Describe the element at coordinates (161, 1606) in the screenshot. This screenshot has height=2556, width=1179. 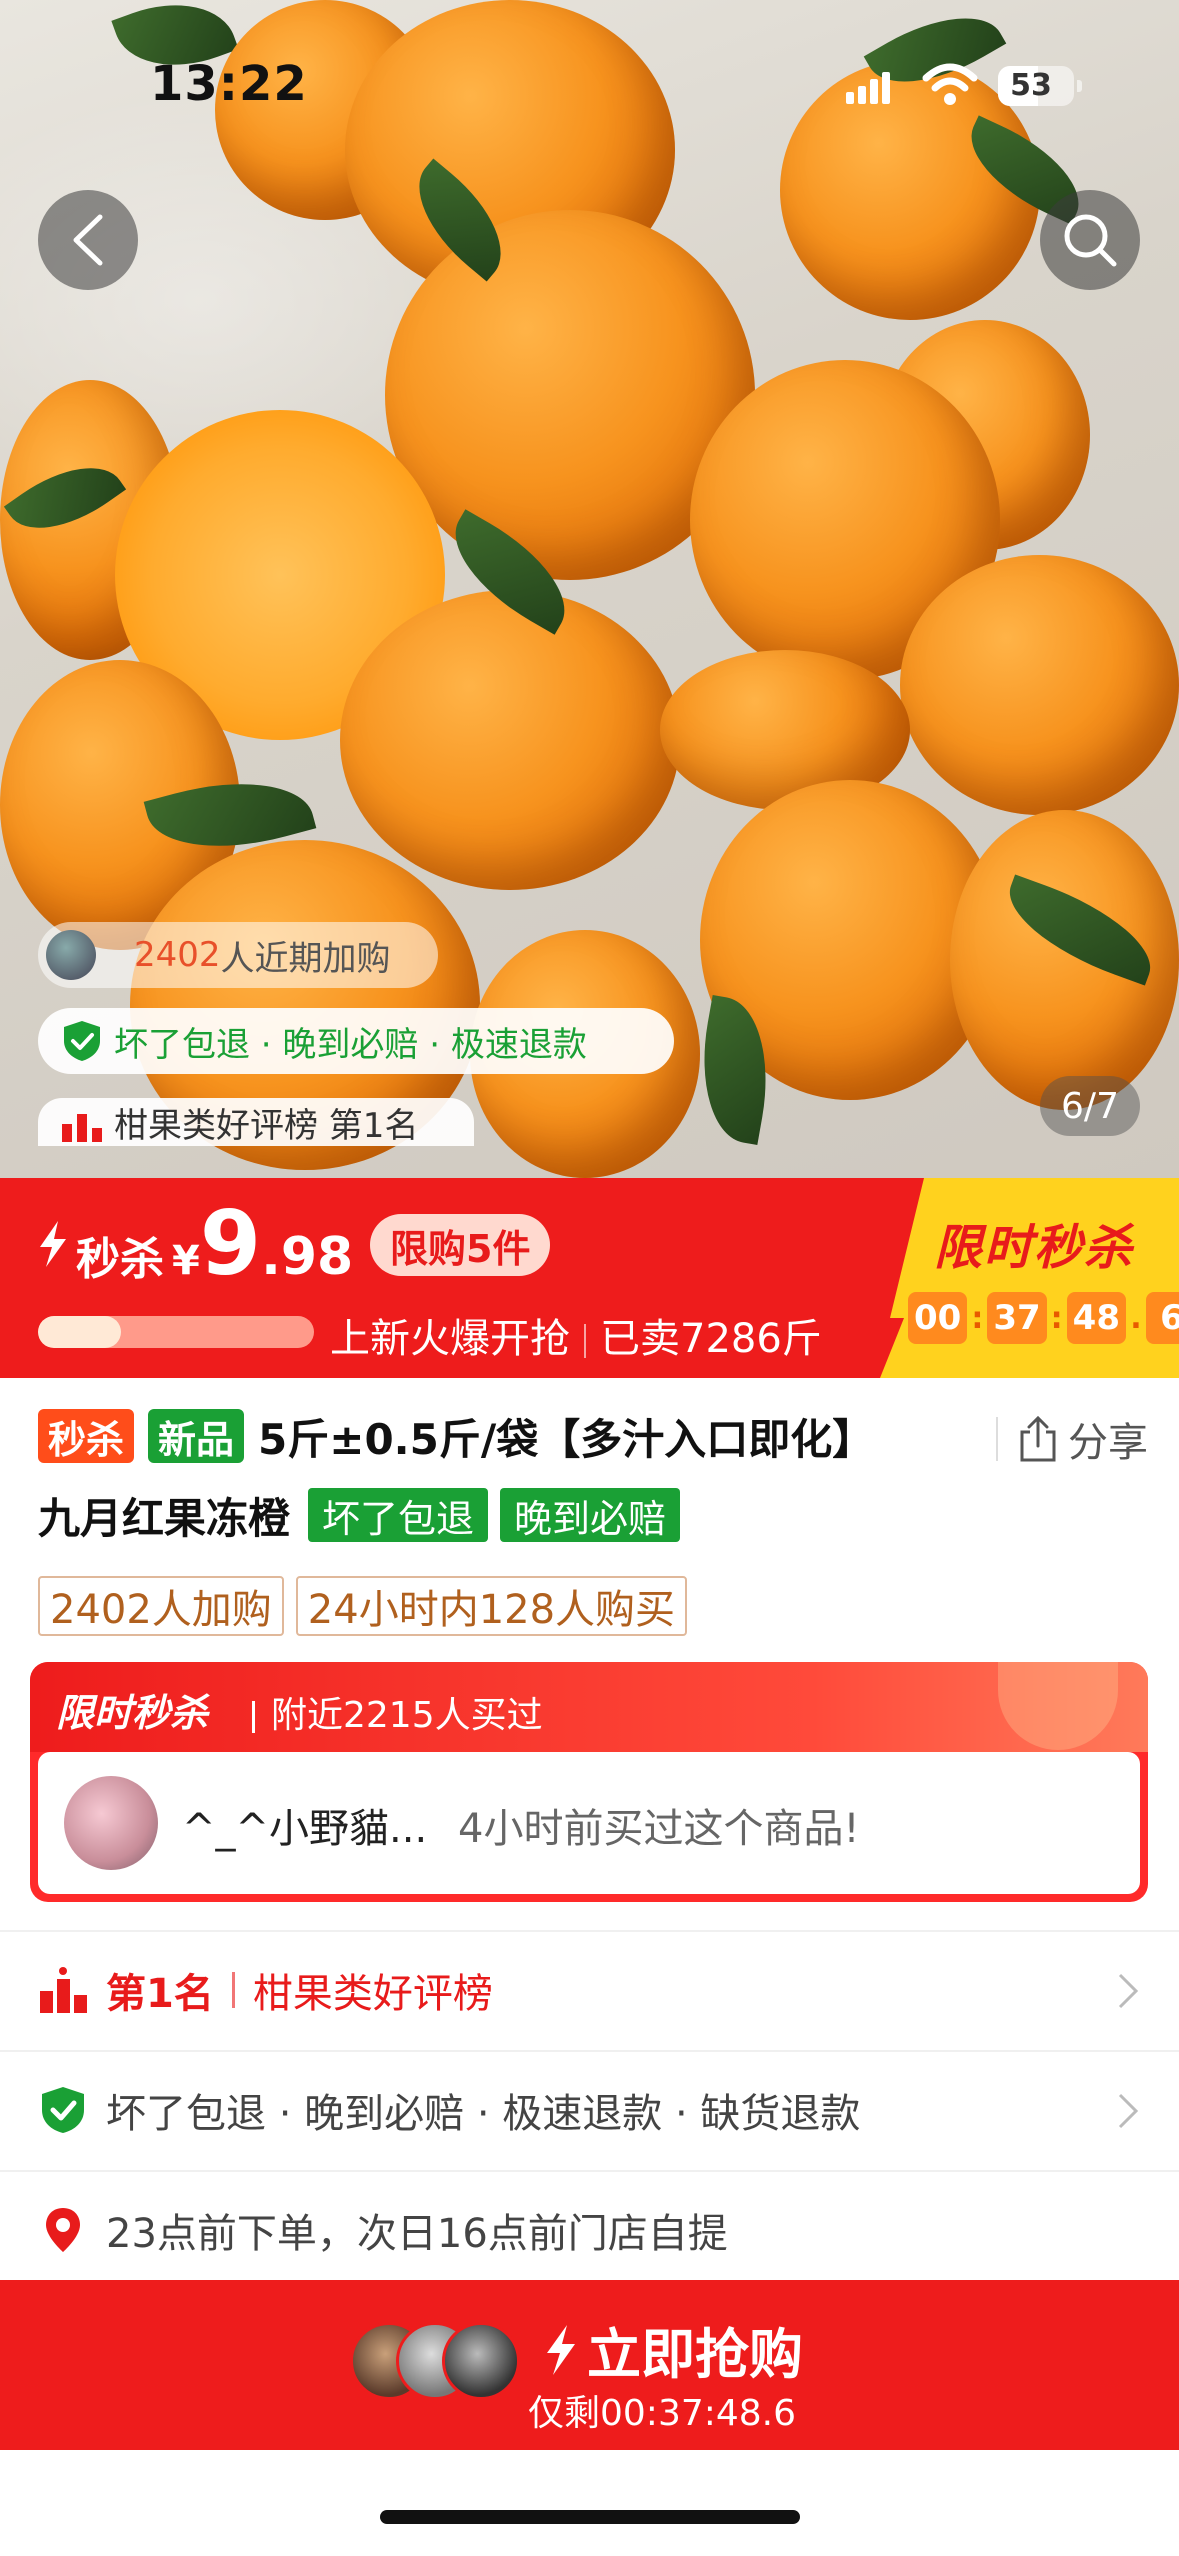
I see `stat-add-to-cart: 2402人加购` at that location.